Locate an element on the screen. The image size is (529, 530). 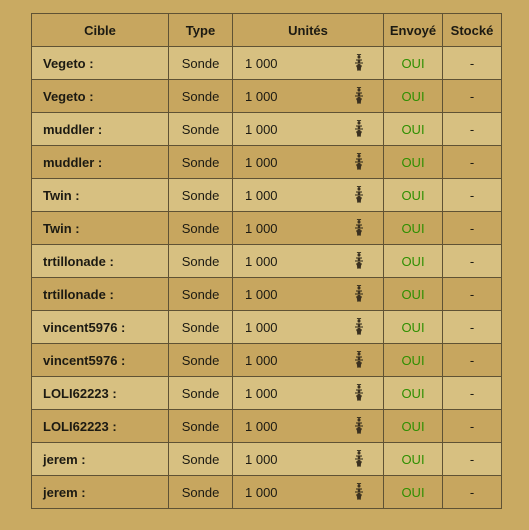
cible-cell: jerem : is located at coordinates (100, 459).